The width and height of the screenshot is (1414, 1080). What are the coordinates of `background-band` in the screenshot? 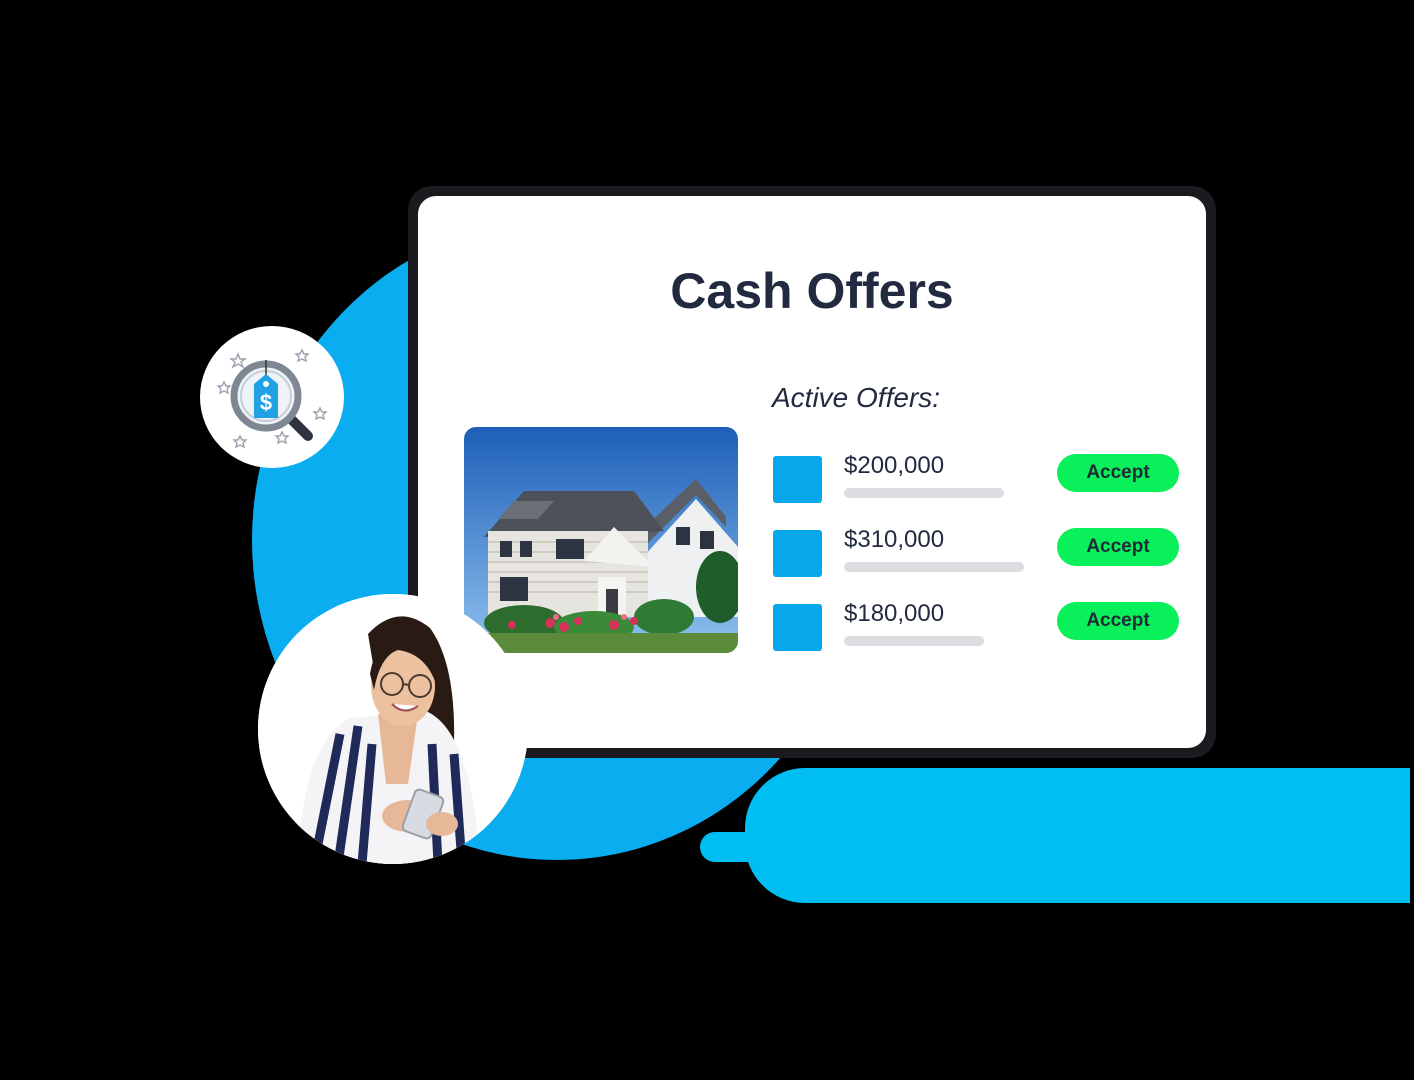 It's located at (1077, 835).